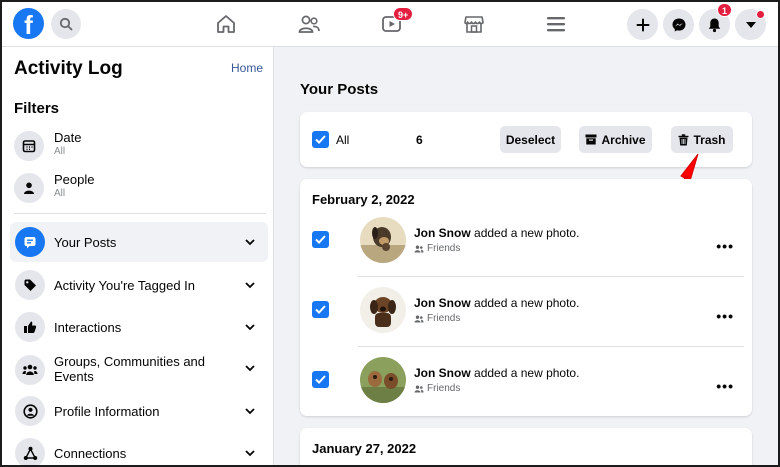 This screenshot has height=467, width=780. I want to click on section-title: Your Posts, so click(339, 89).